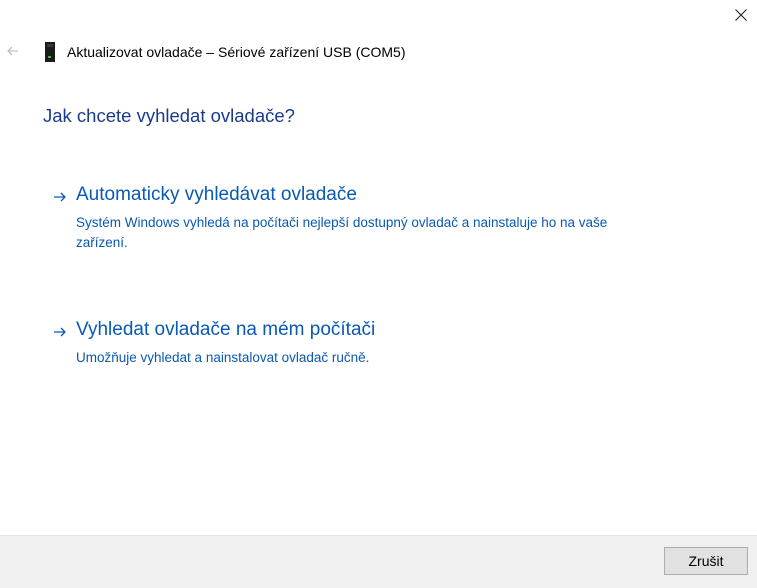 The height and width of the screenshot is (588, 757). I want to click on option-title: Automaticky vyhledávat ovladače, so click(216, 195).